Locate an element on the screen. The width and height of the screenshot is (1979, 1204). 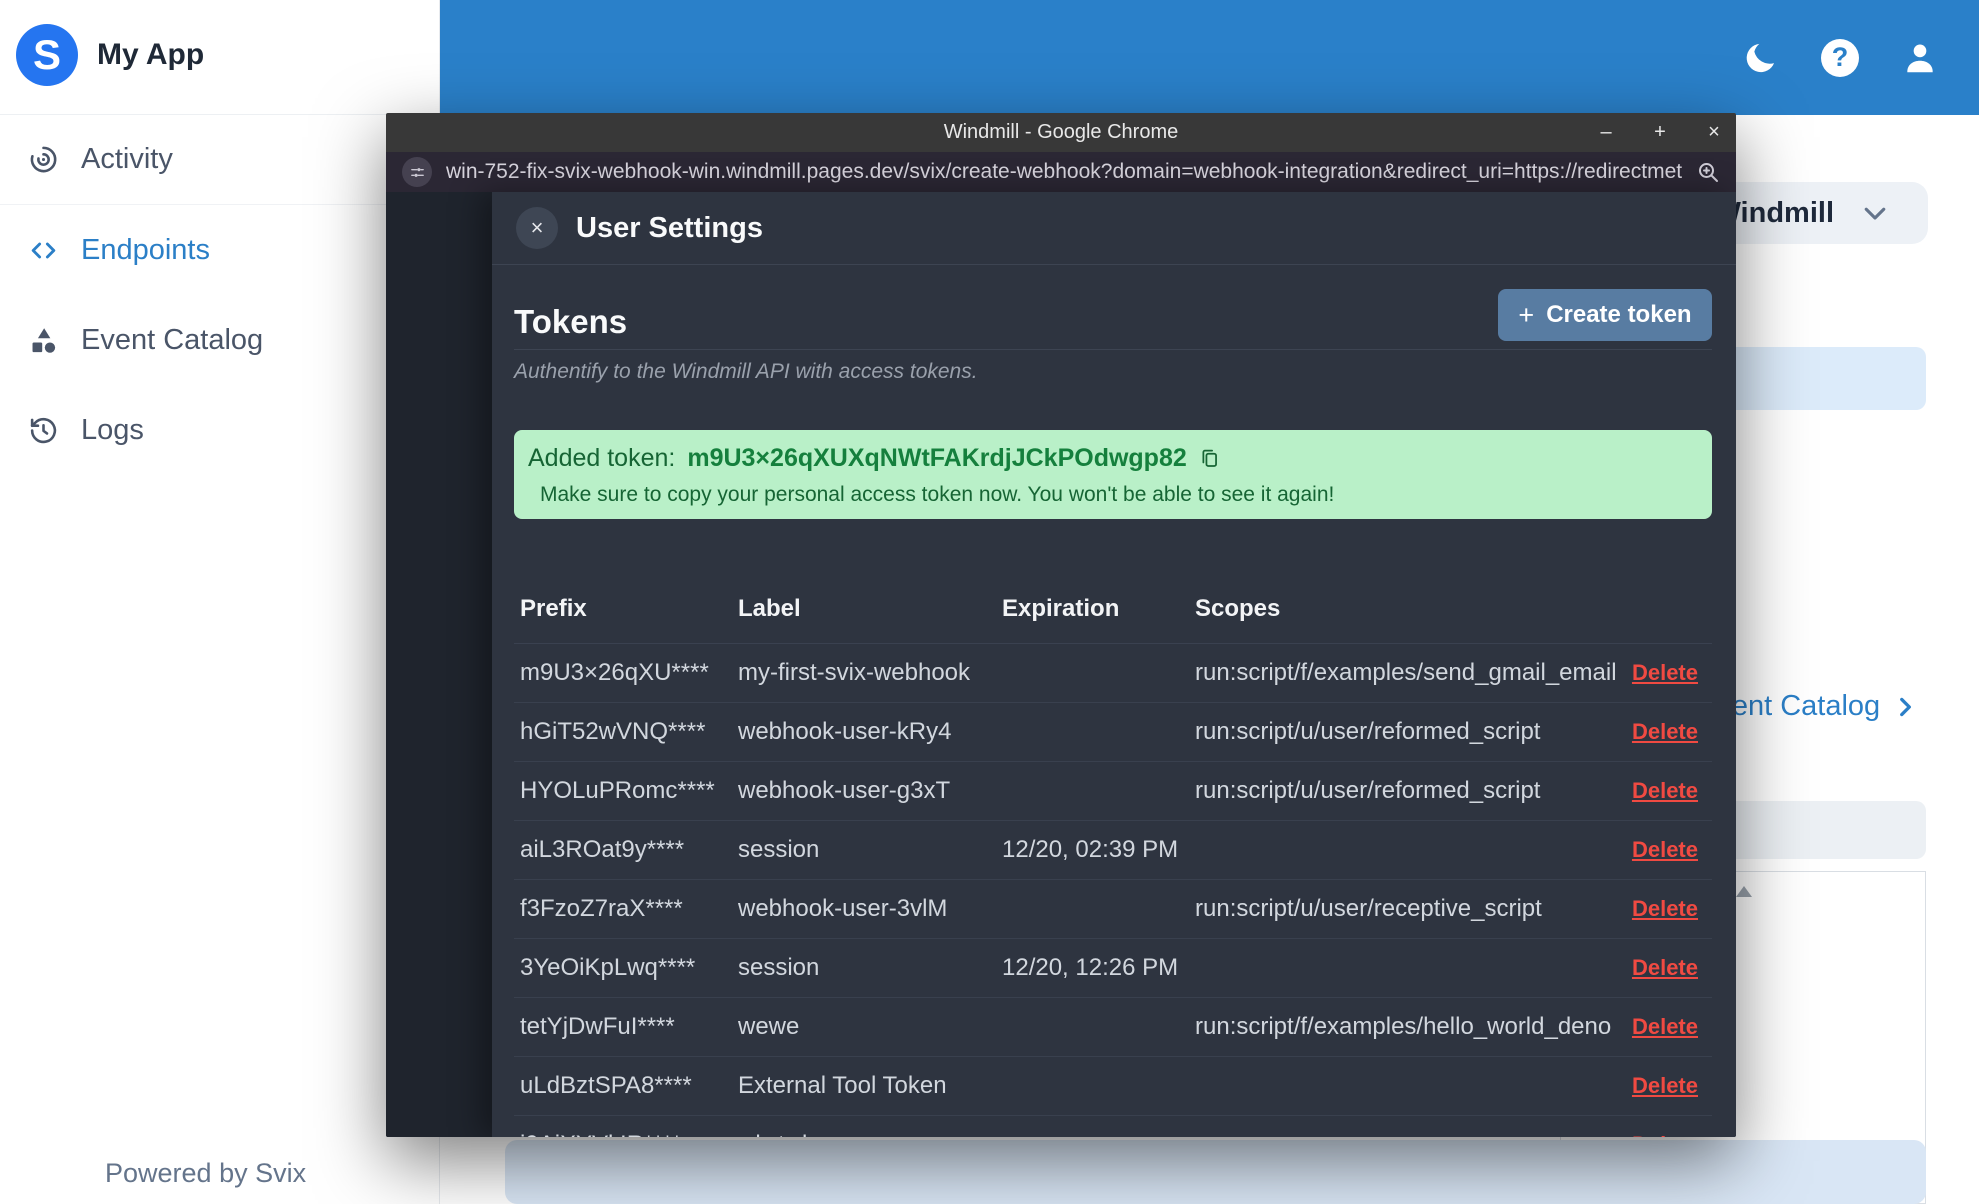
question-mark-icon: ? is located at coordinates (1840, 57).